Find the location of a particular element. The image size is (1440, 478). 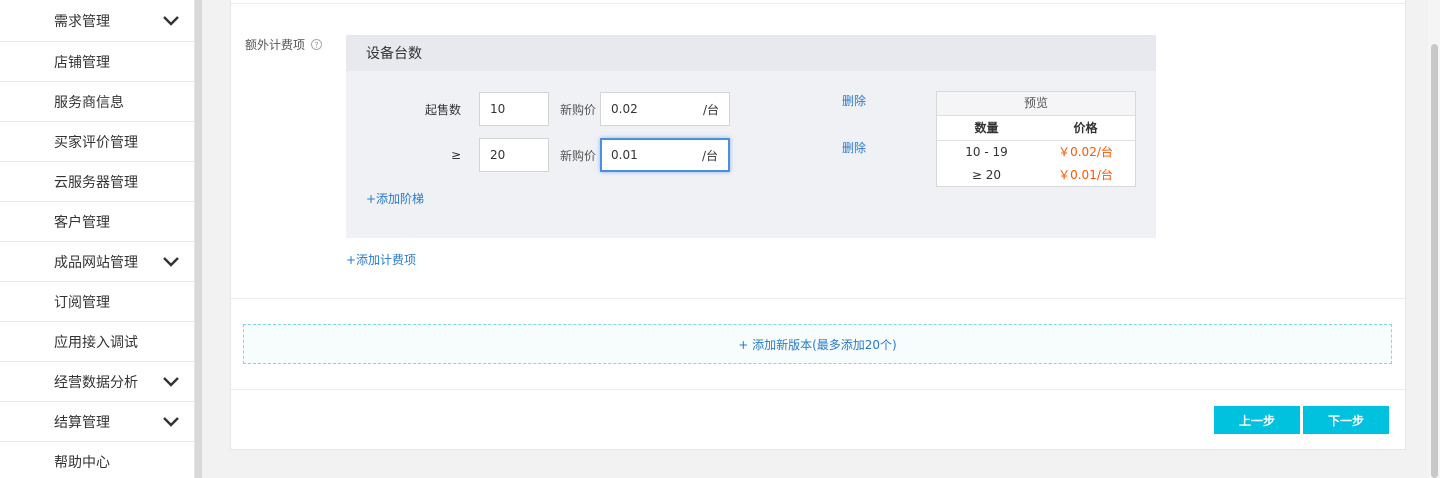

sidebar-item-label: 应用接入调试 is located at coordinates (96, 342).